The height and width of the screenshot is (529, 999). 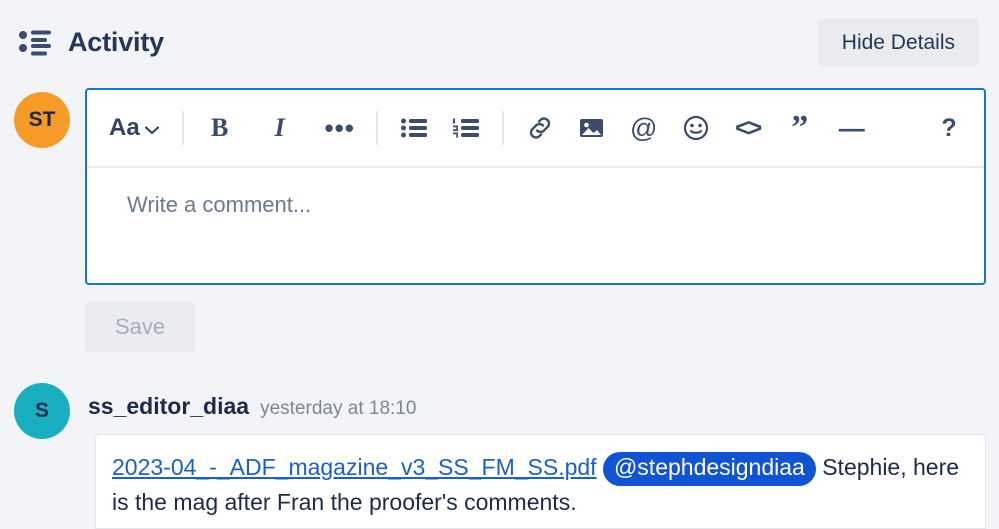 I want to click on bold-button: B, so click(x=220, y=128).